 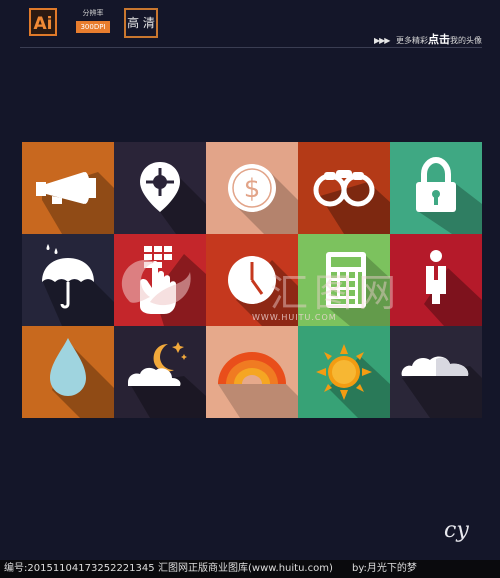 I want to click on map-pin-icon, so click(x=160, y=188).